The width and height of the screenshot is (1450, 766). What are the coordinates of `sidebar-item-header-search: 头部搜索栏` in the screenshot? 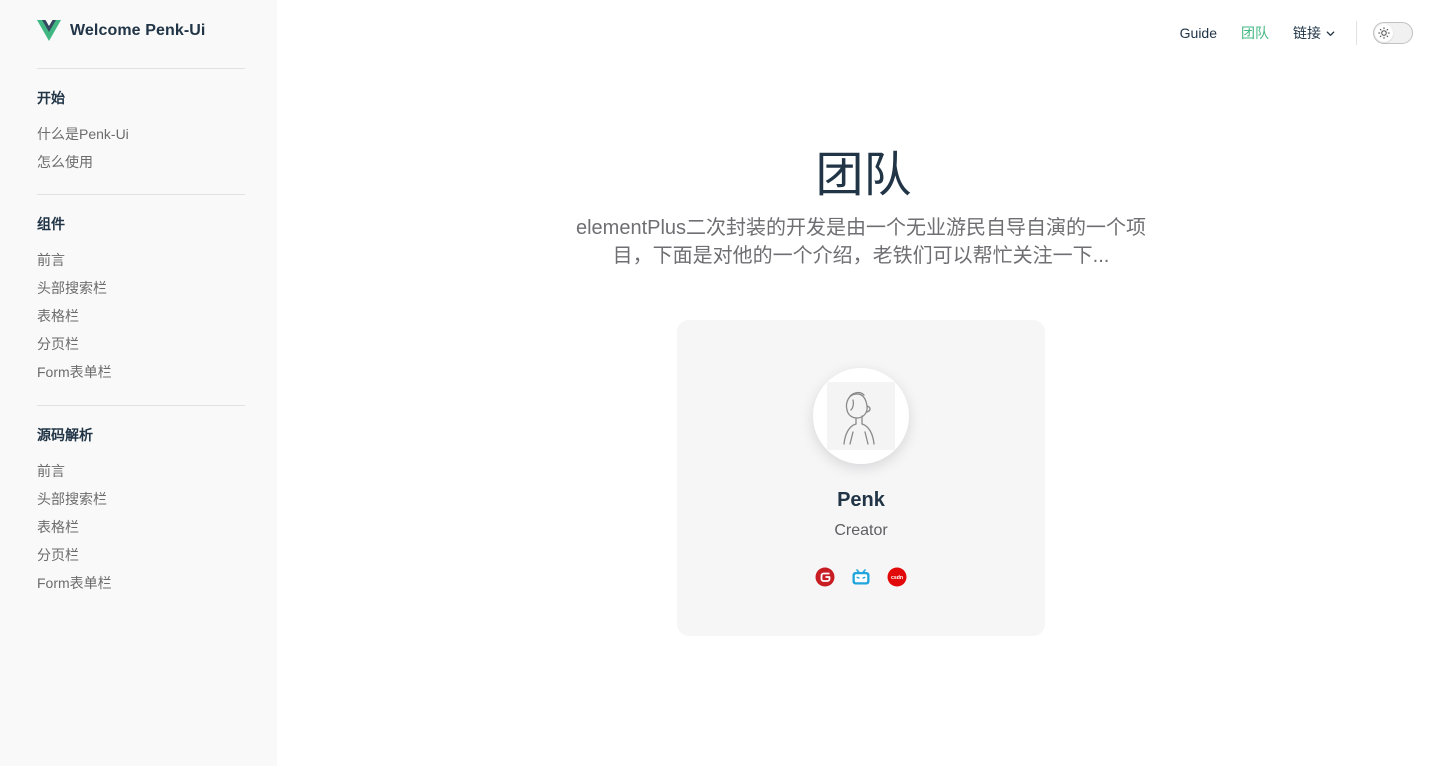 It's located at (141, 288).